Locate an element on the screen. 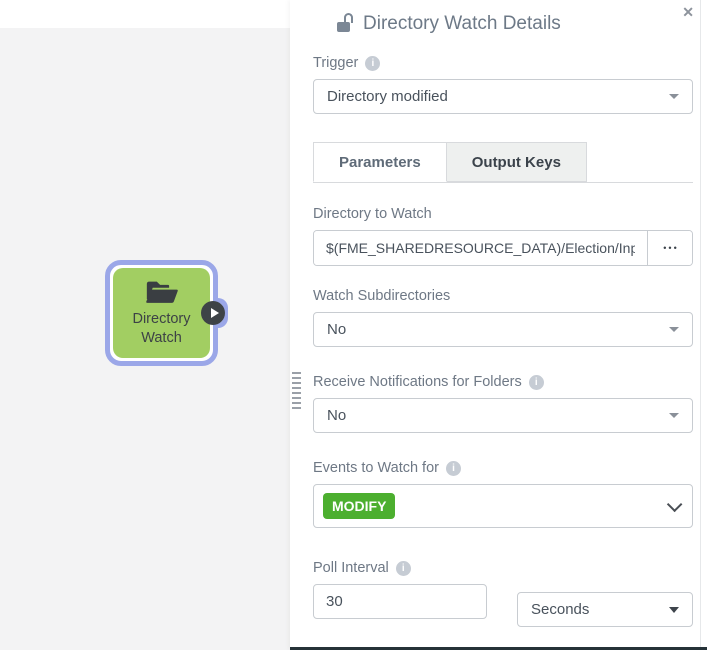  node-output-port is located at coordinates (213, 313).